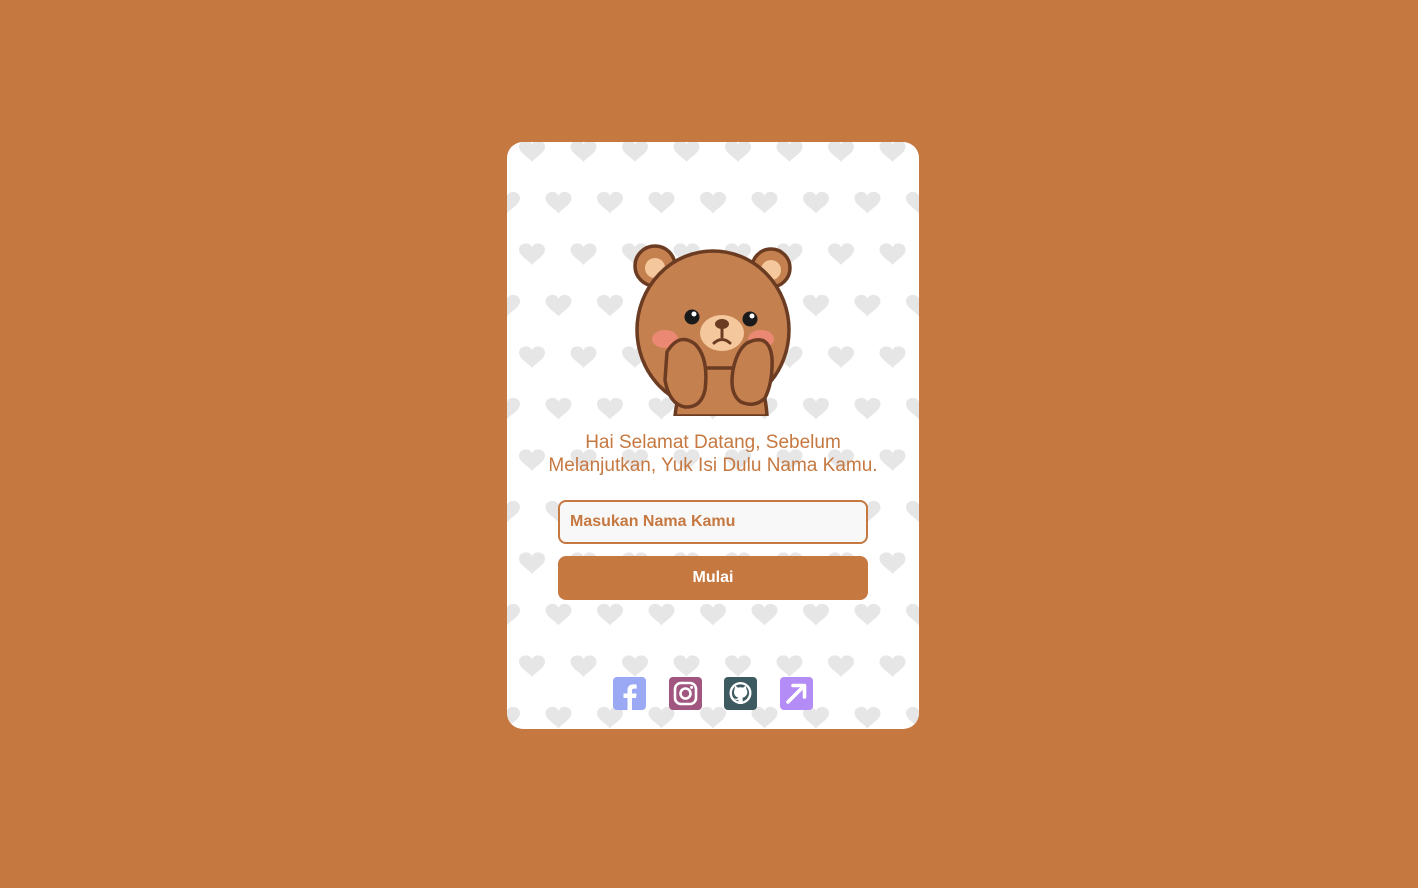  I want to click on facebook-link, so click(629, 693).